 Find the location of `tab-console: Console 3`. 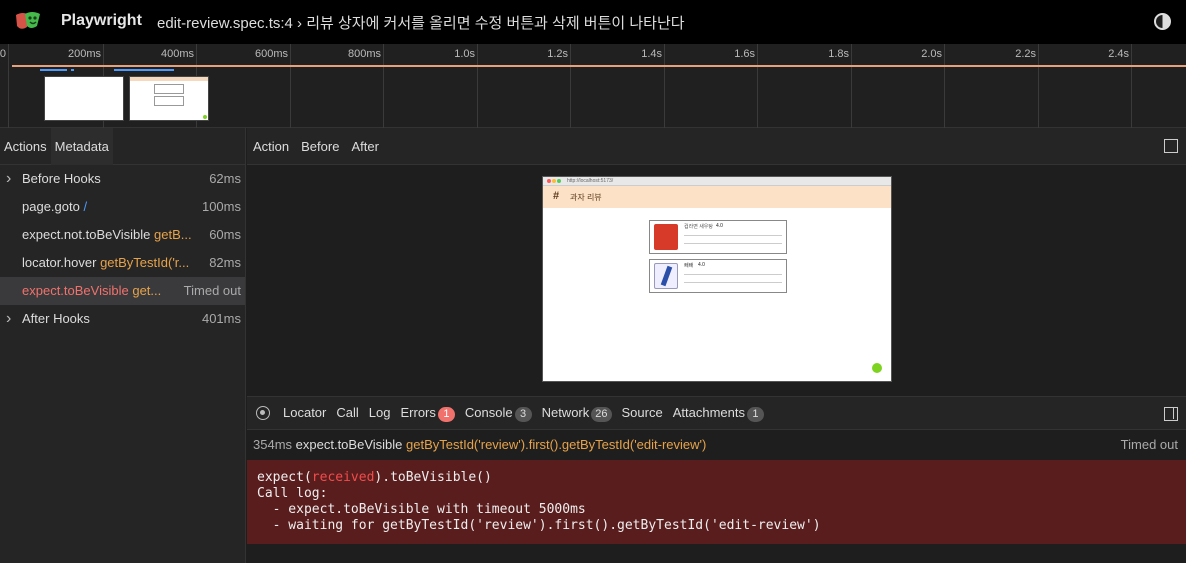

tab-console: Console 3 is located at coordinates (498, 413).